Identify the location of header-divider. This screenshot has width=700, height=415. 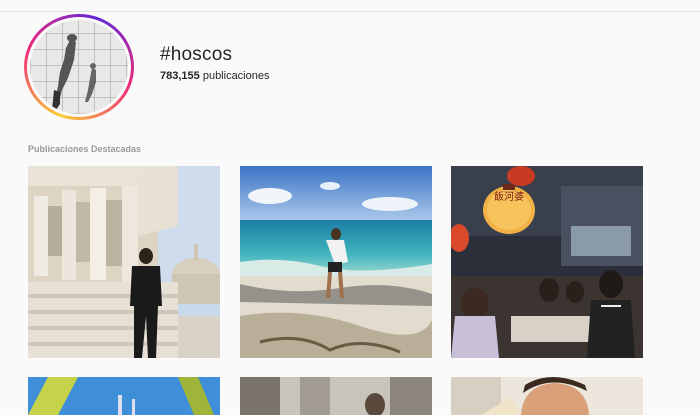
(350, 6).